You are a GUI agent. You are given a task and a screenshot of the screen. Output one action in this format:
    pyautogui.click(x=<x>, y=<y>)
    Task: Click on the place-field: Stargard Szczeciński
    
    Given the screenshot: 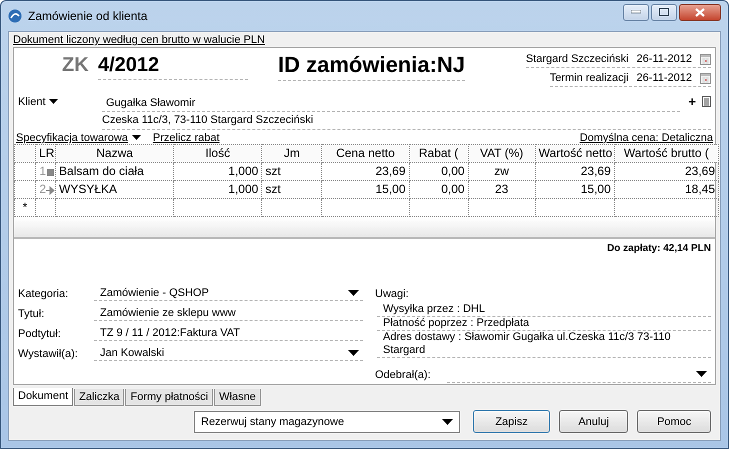 What is the action you would take?
    pyautogui.click(x=577, y=59)
    